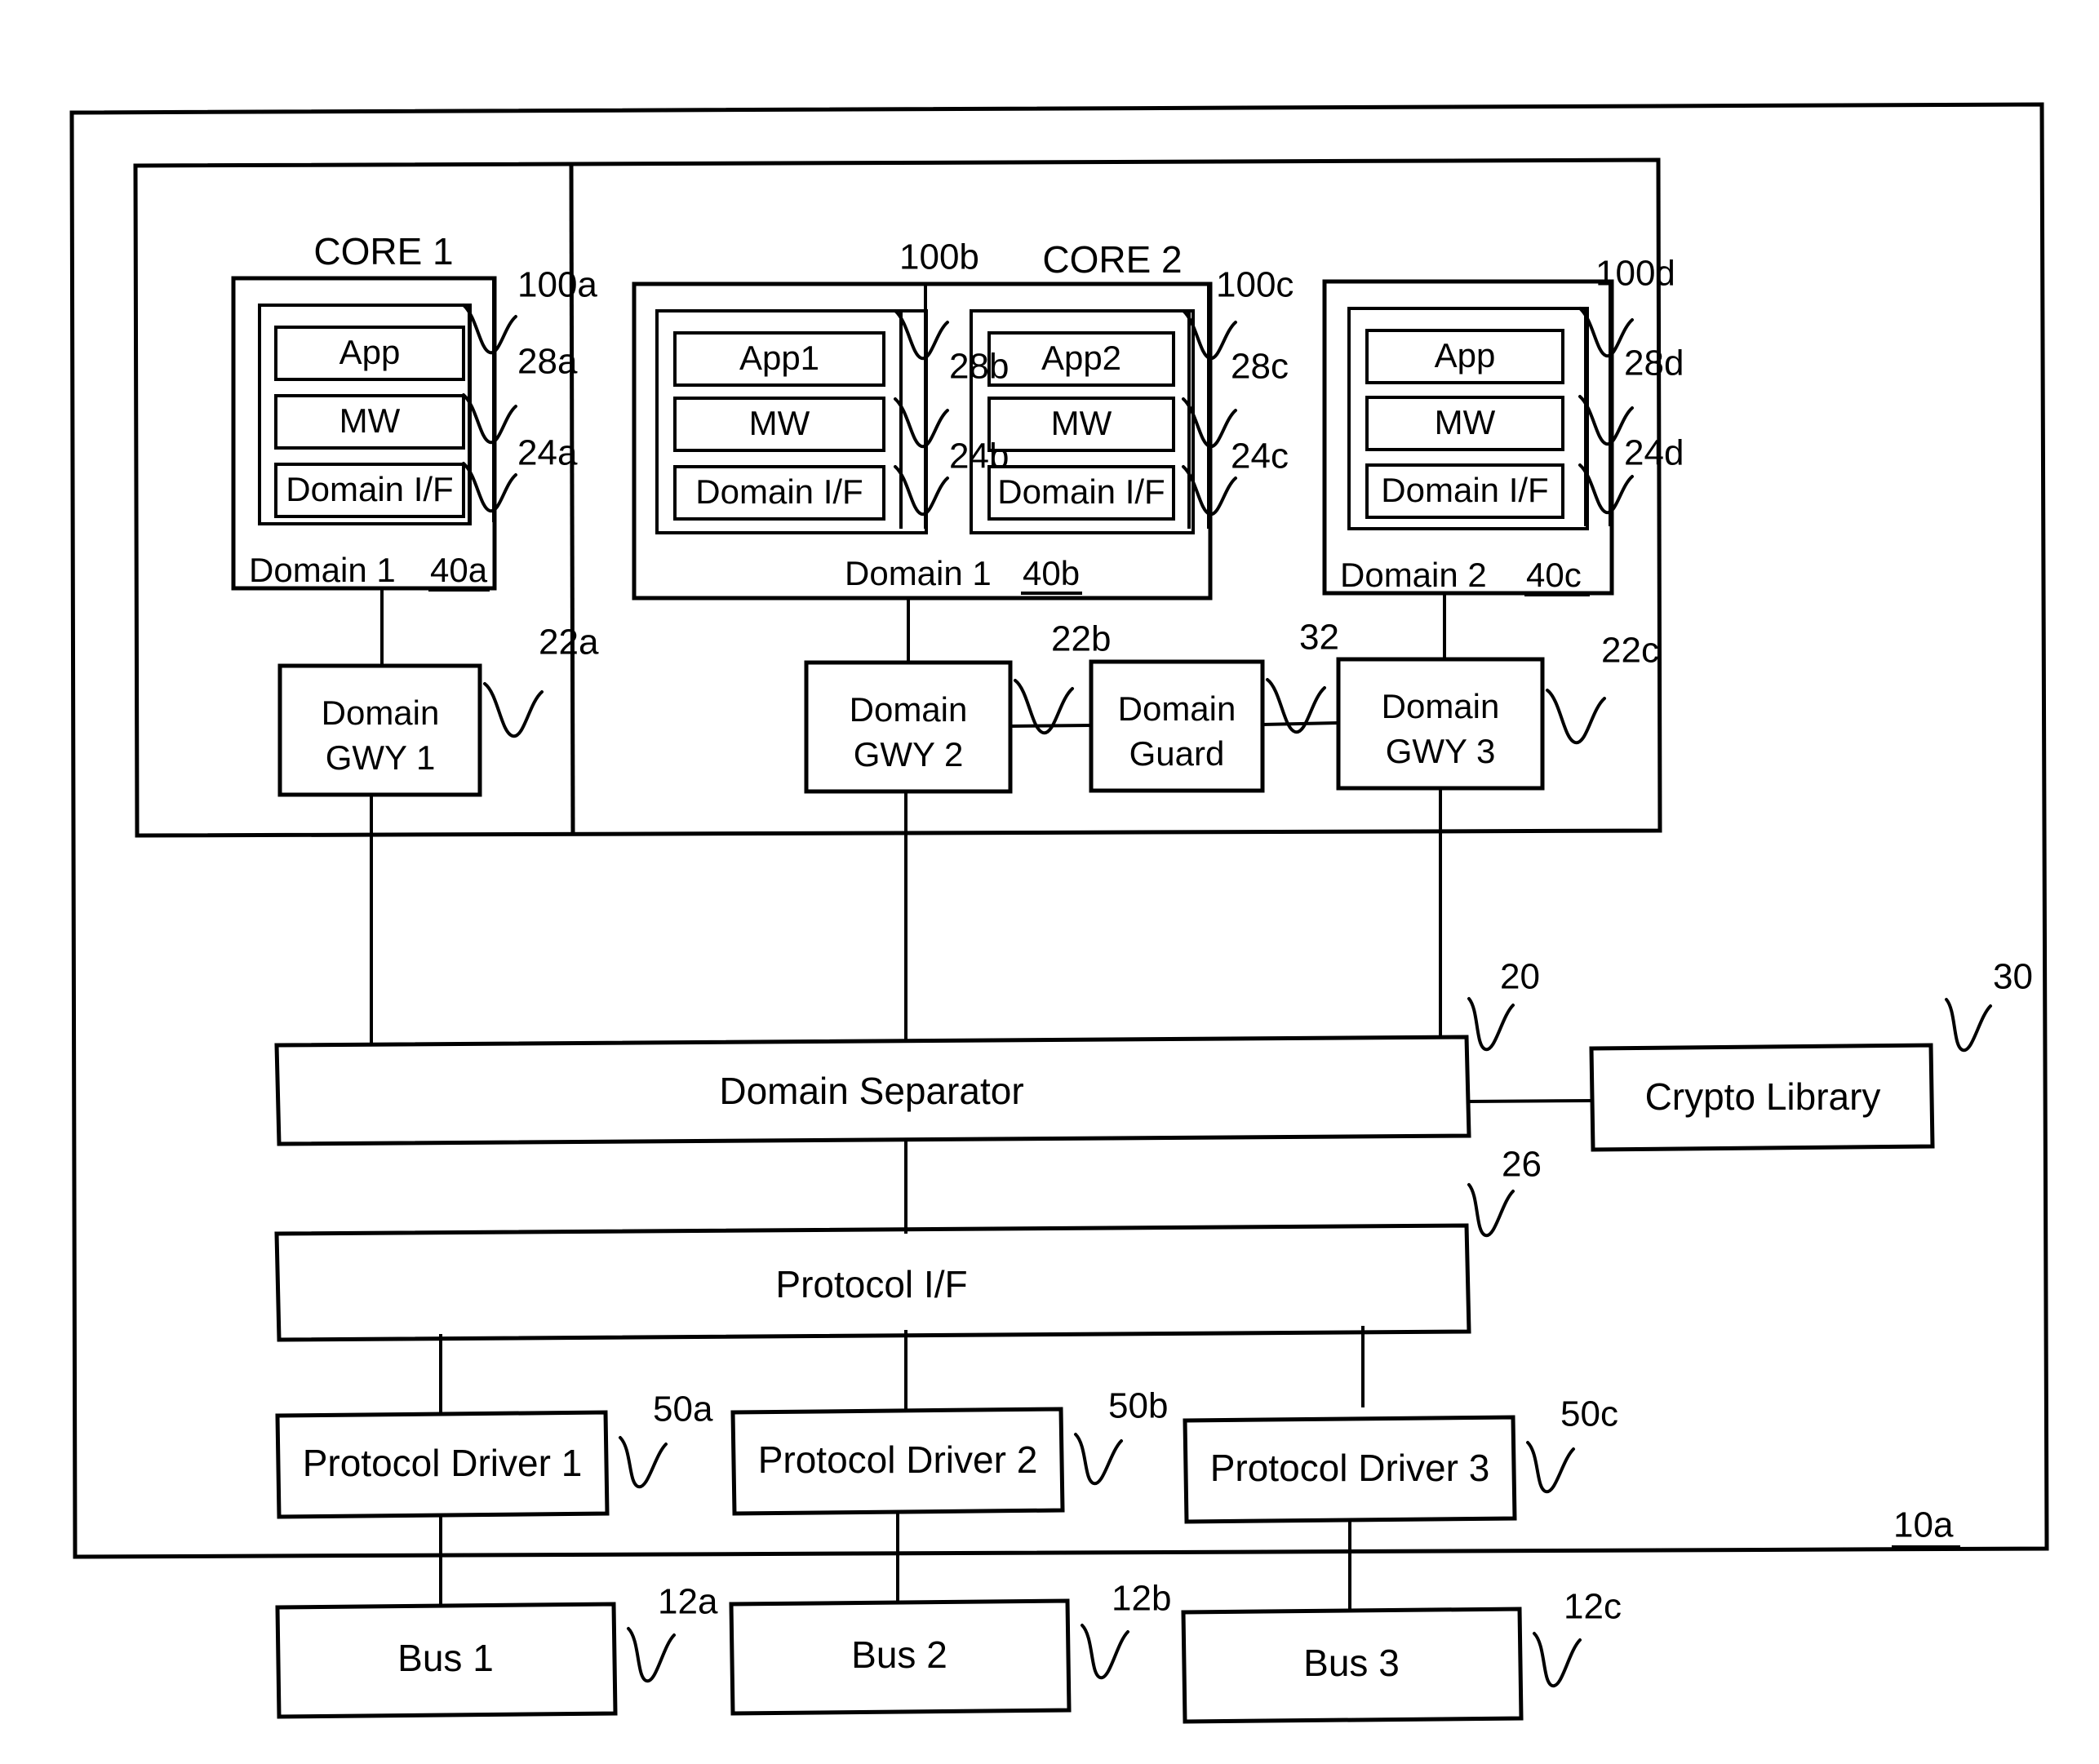 This screenshot has height=1764, width=2099. What do you see at coordinates (1177, 708) in the screenshot?
I see `domain-guard-line1: Domain` at bounding box center [1177, 708].